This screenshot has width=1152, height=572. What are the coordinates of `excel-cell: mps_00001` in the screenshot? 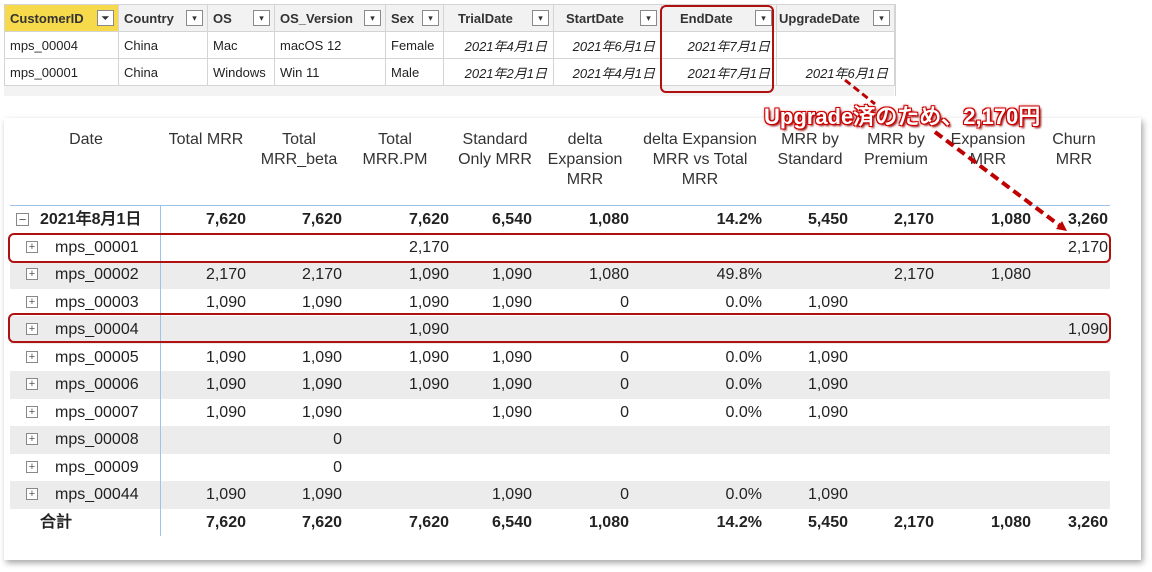 It's located at (61, 72).